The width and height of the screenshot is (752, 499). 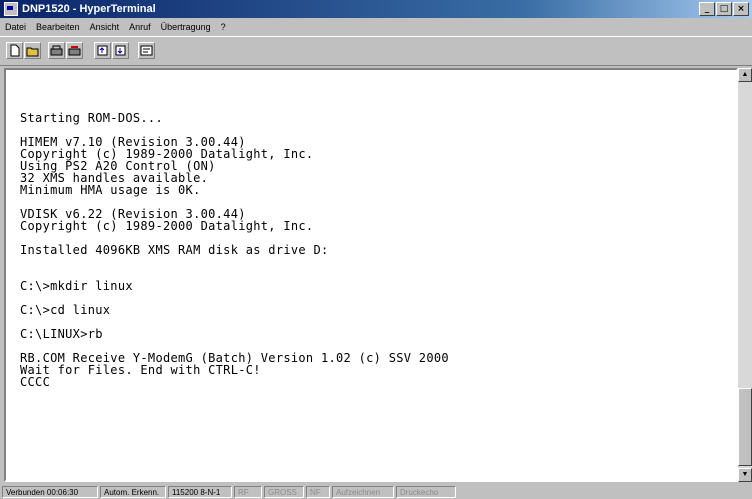 I want to click on toolbar-group-file, so click(x=24, y=51).